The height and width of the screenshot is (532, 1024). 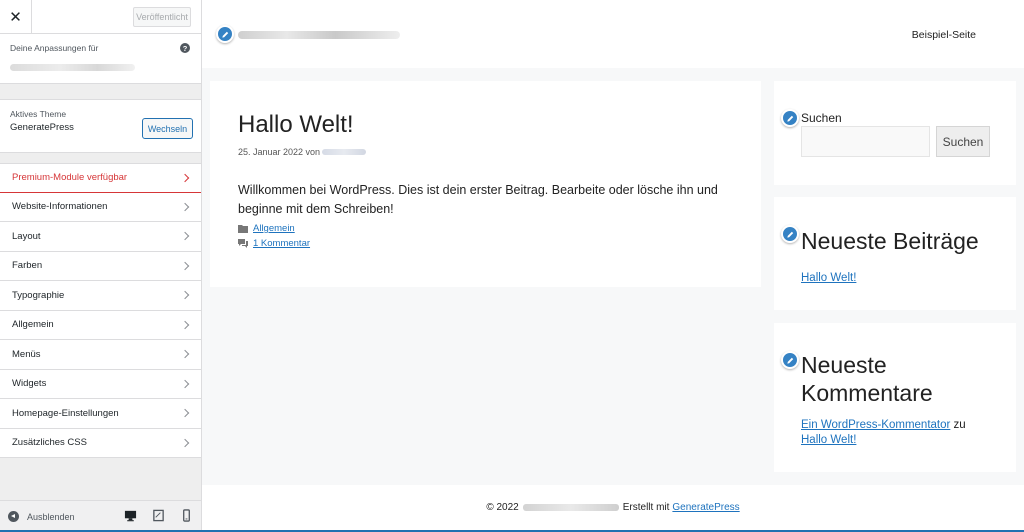 What do you see at coordinates (130, 515) in the screenshot?
I see `desktop-preview-icon` at bounding box center [130, 515].